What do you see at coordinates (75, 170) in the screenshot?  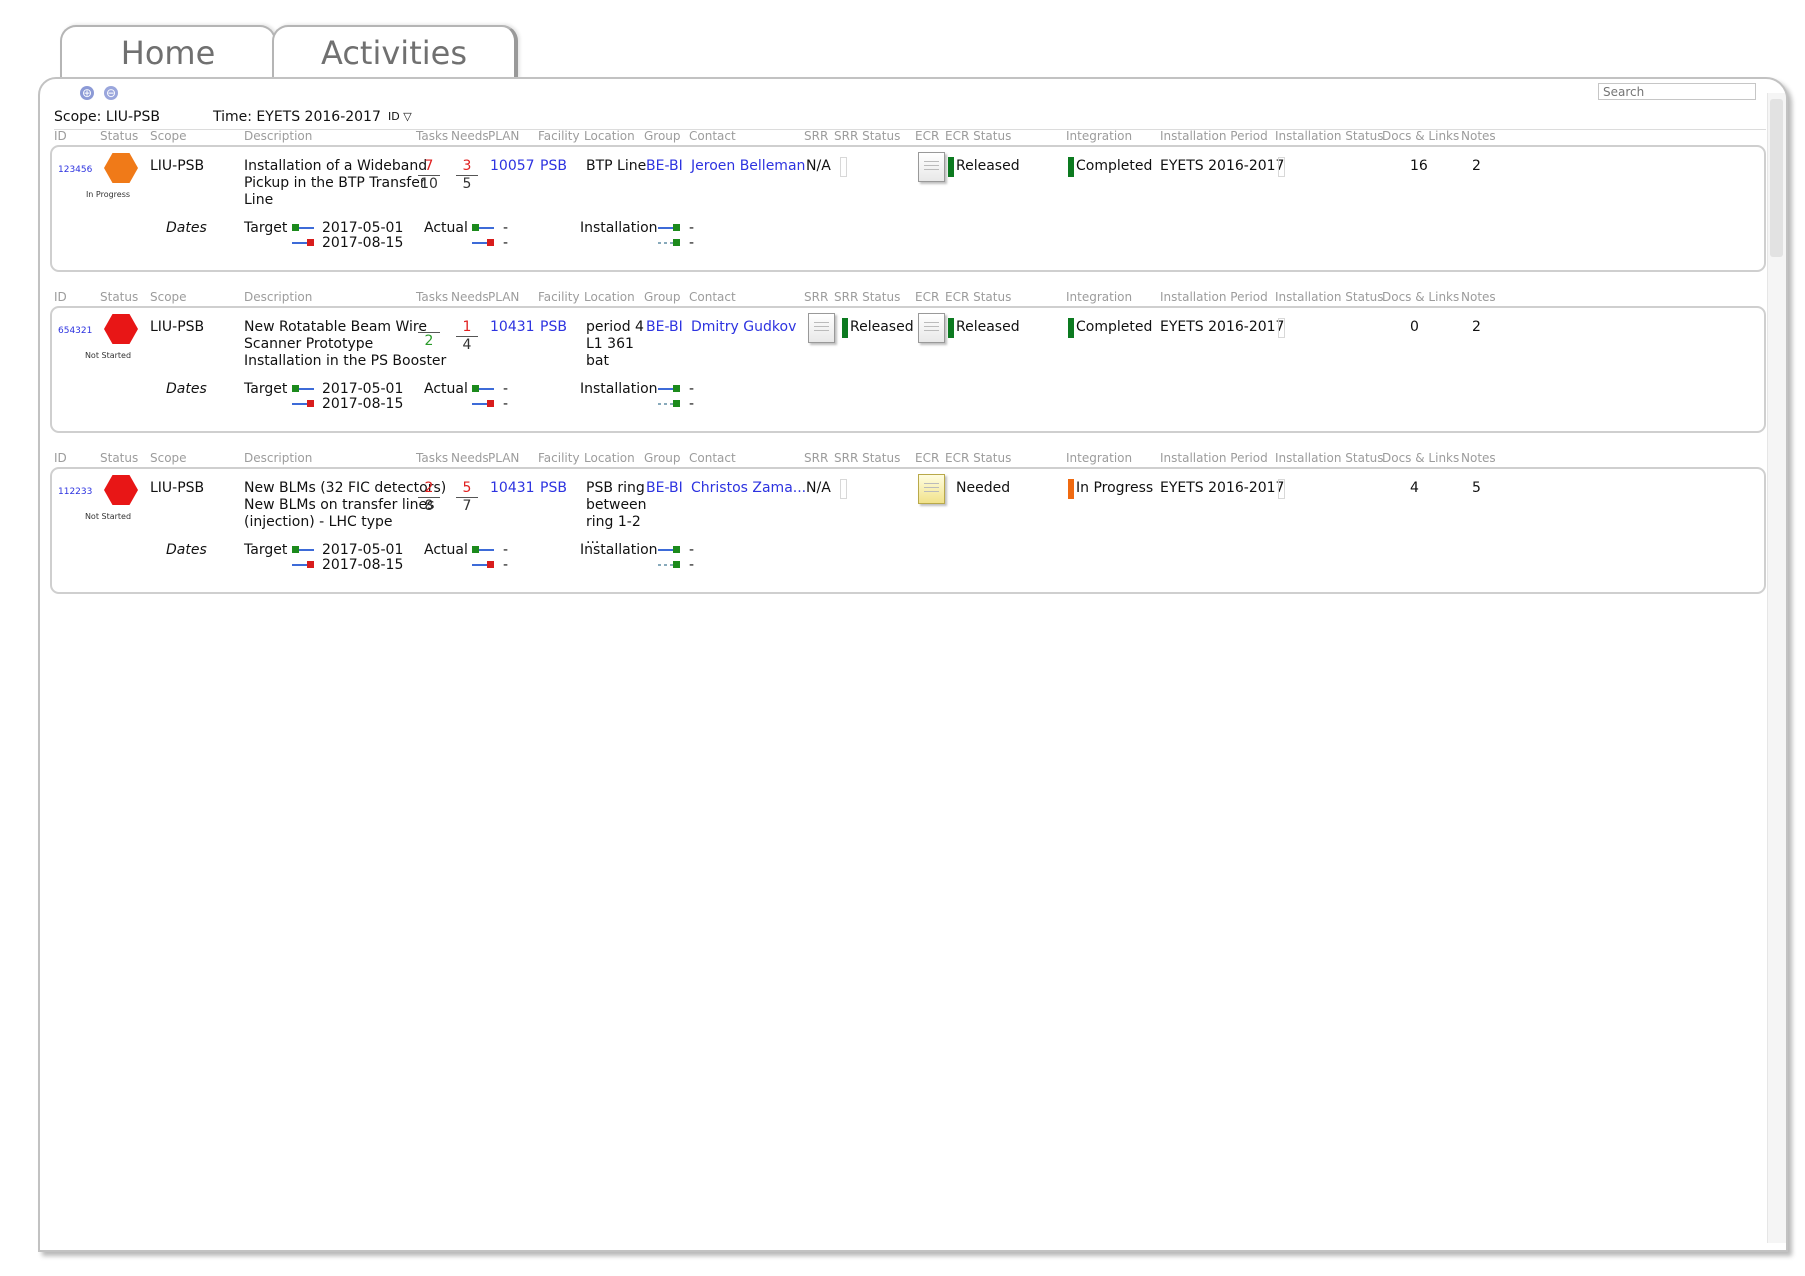 I see `activity-id-link: 123456` at bounding box center [75, 170].